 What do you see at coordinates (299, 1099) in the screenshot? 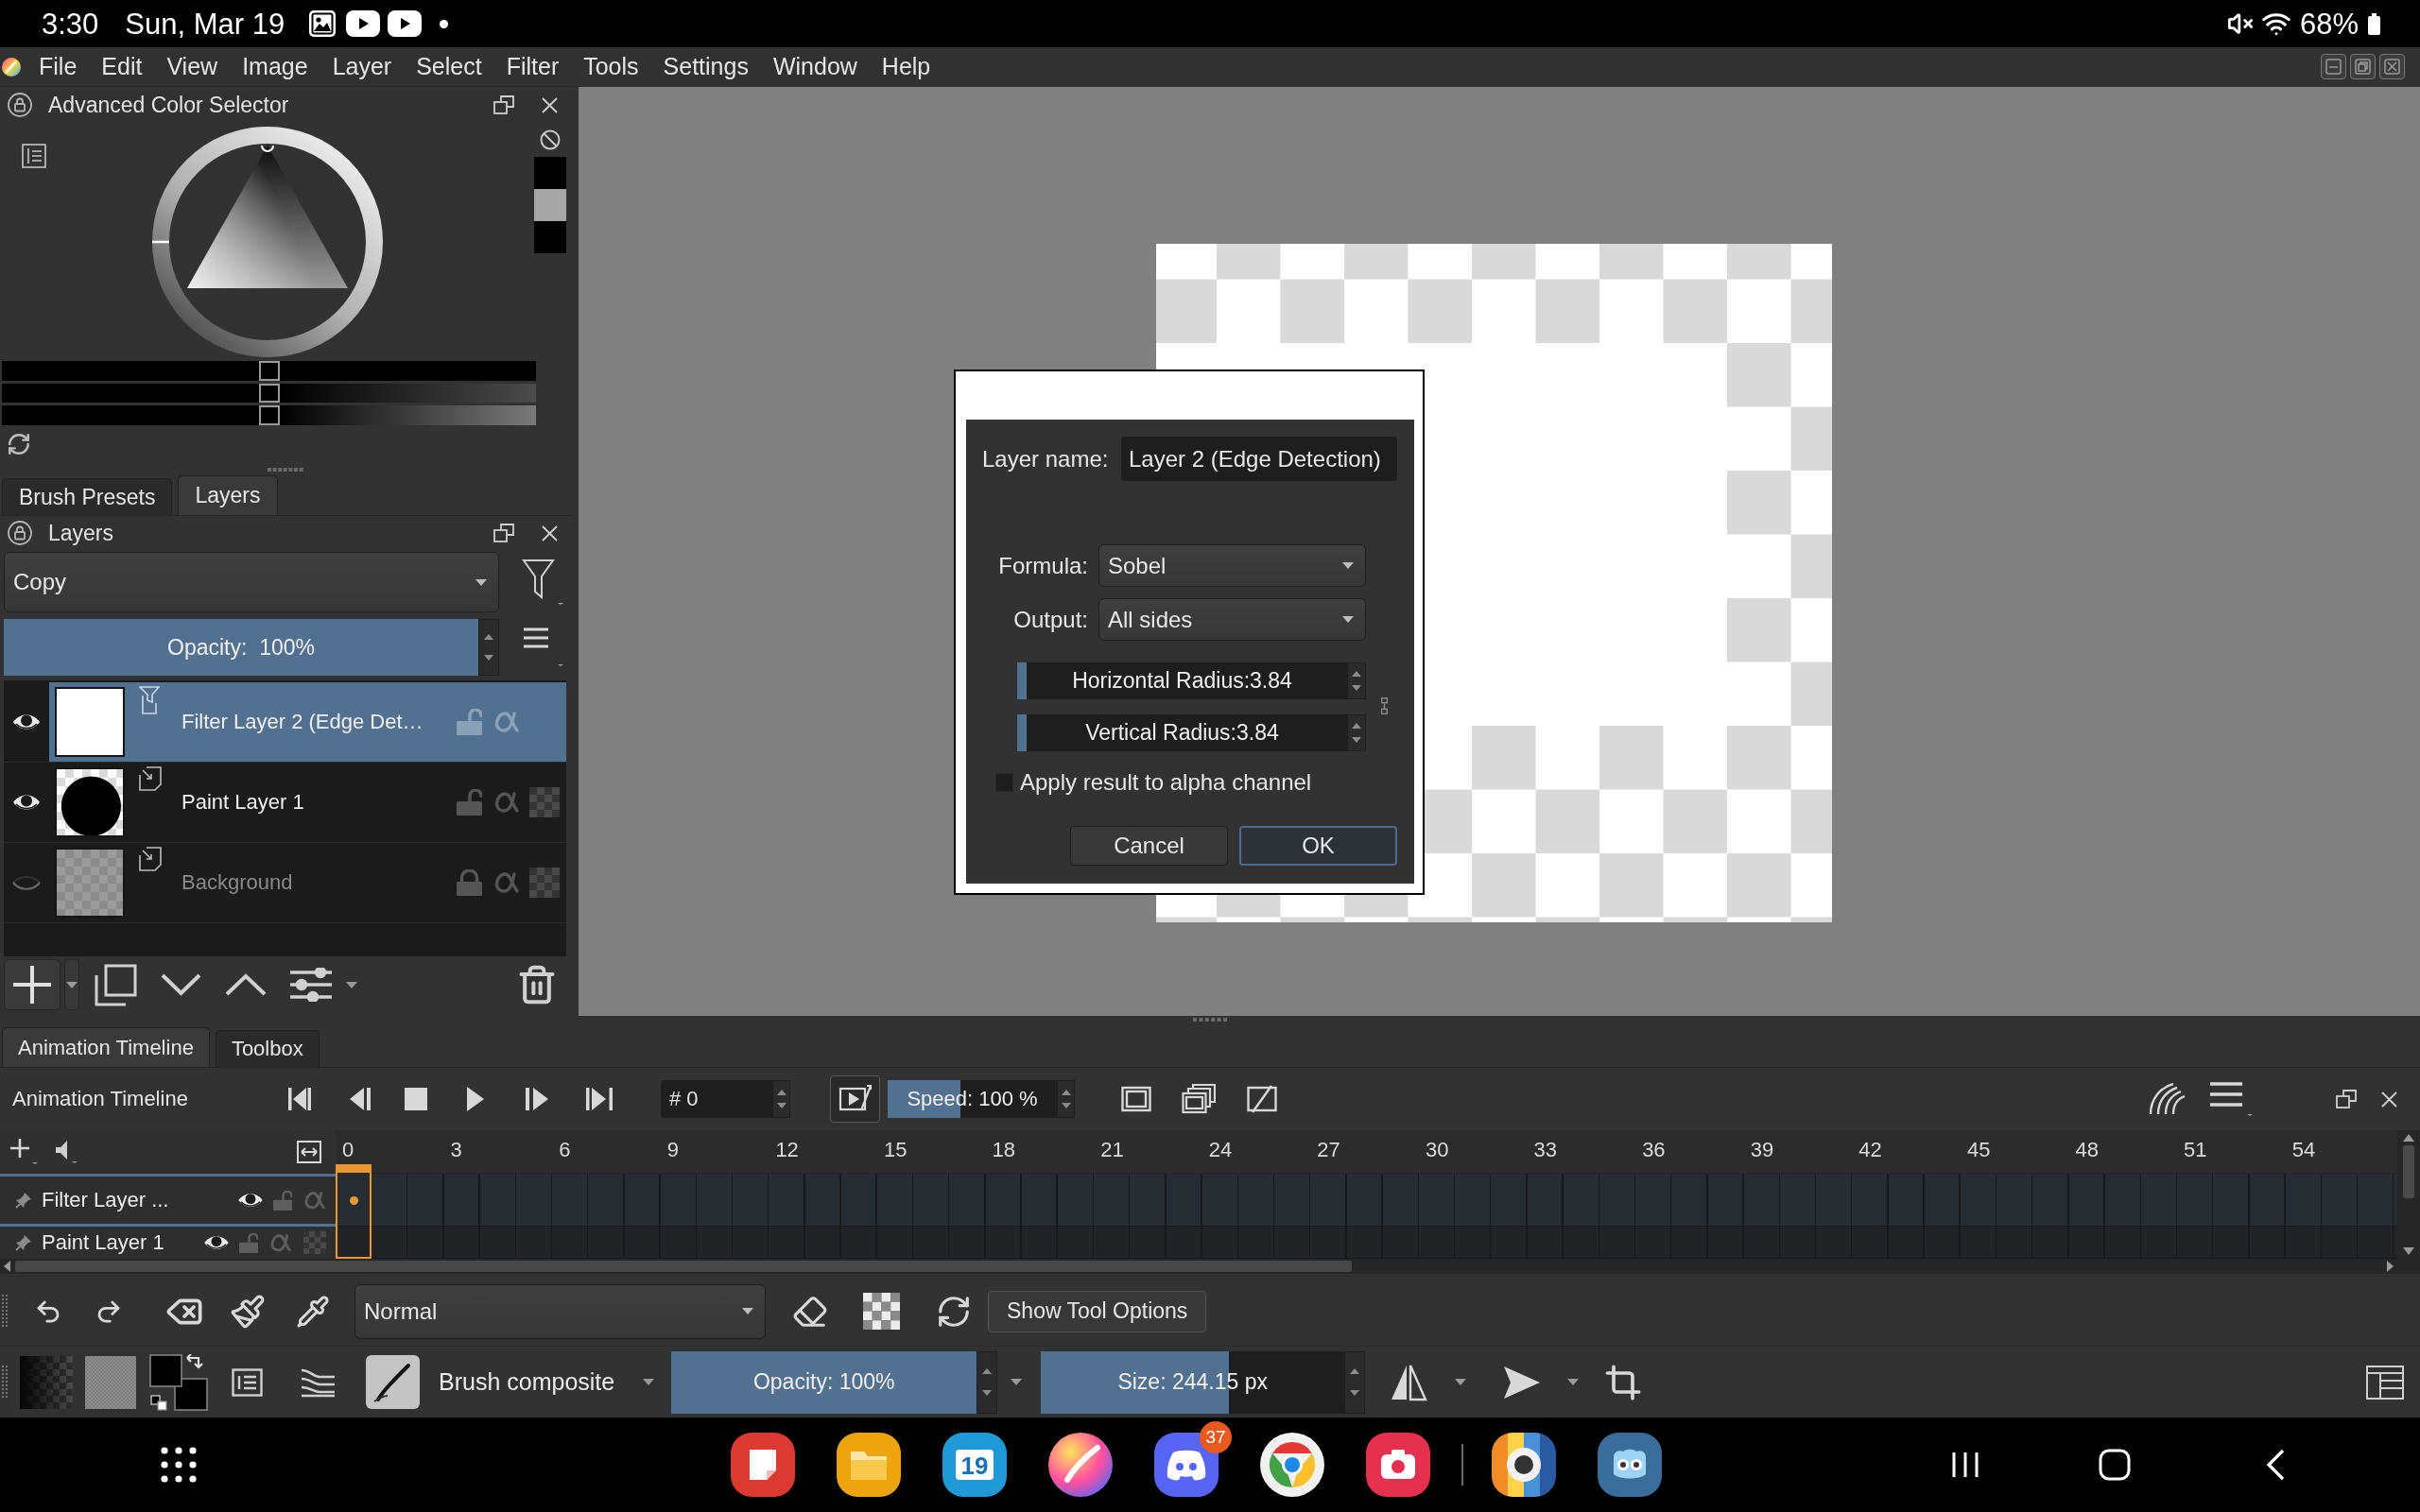
I see `first-frame-icon` at bounding box center [299, 1099].